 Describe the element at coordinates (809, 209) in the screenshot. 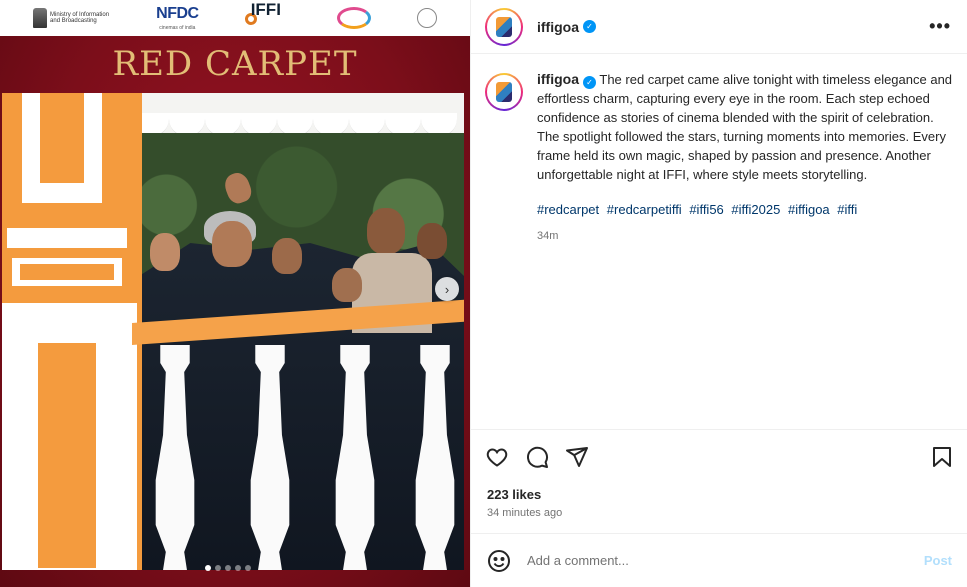

I see `hashtag-link: #iffigoa` at that location.